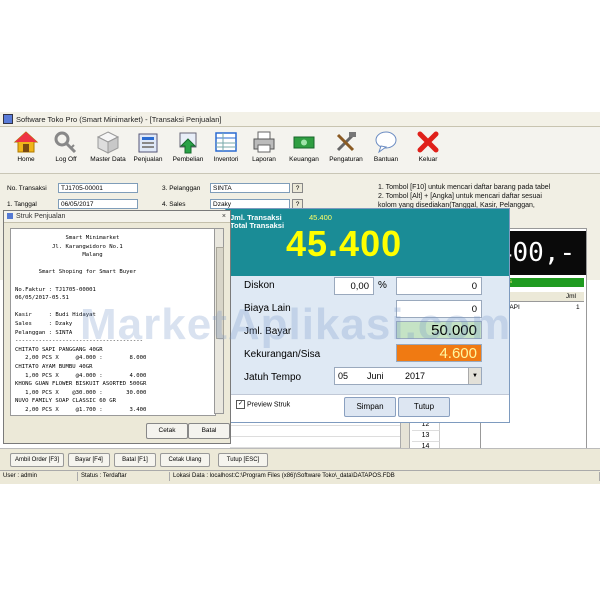  I want to click on receipt-line: 1,00 PCS X @30.000 : 30.000, so click(81, 392).